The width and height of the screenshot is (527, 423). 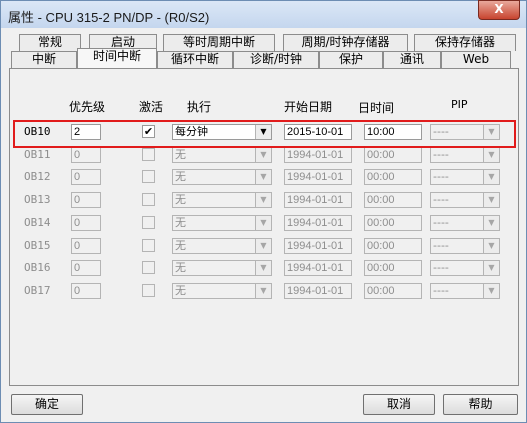 What do you see at coordinates (351, 59) in the screenshot?
I see `tab-protection: 保护` at bounding box center [351, 59].